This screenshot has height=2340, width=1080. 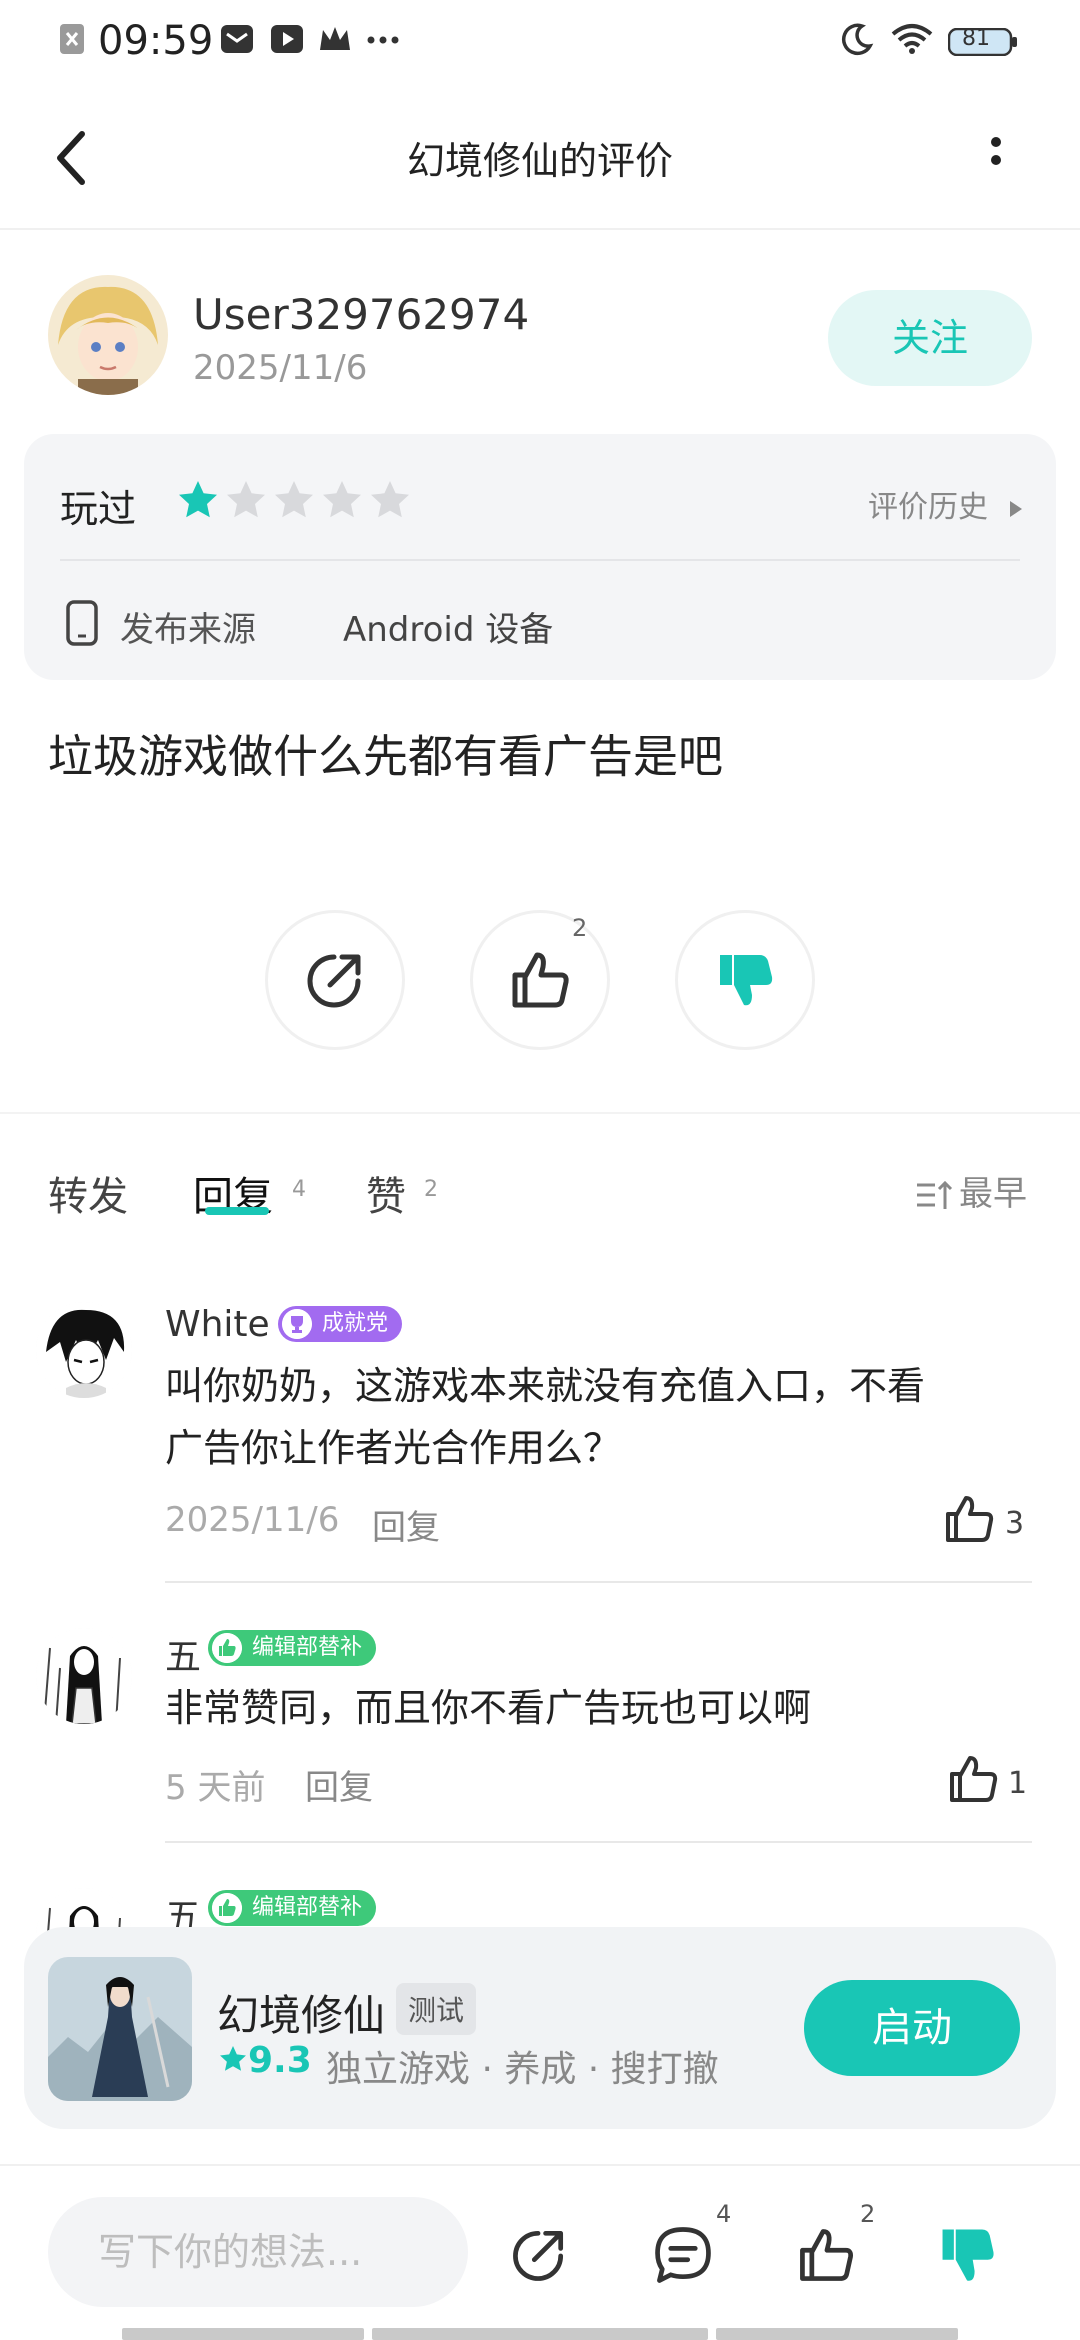 I want to click on triangle-right-icon, so click(x=1015, y=508).